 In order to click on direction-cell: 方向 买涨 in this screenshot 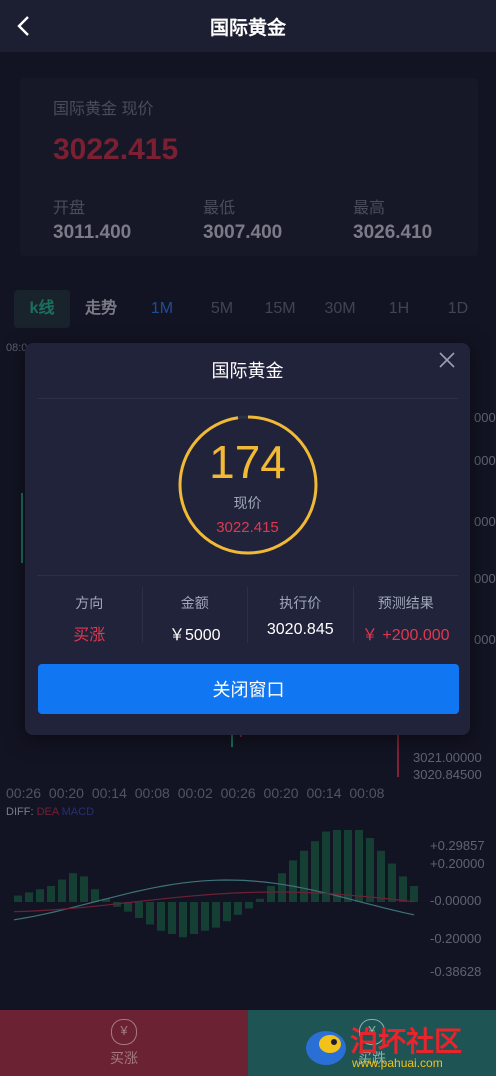, I will do `click(90, 615)`.